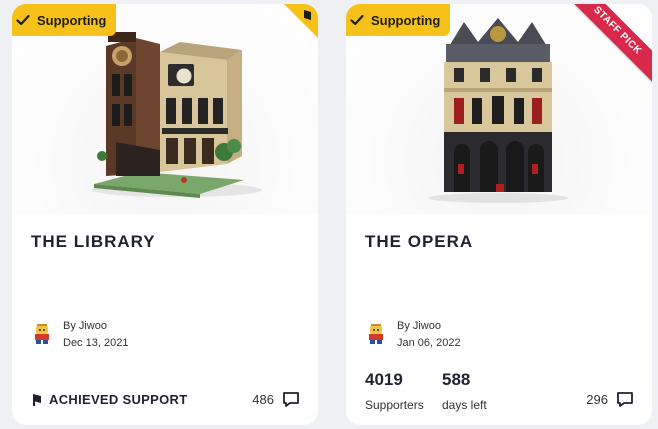 This screenshot has width=658, height=429. What do you see at coordinates (384, 379) in the screenshot?
I see `supporters-count: 4019` at bounding box center [384, 379].